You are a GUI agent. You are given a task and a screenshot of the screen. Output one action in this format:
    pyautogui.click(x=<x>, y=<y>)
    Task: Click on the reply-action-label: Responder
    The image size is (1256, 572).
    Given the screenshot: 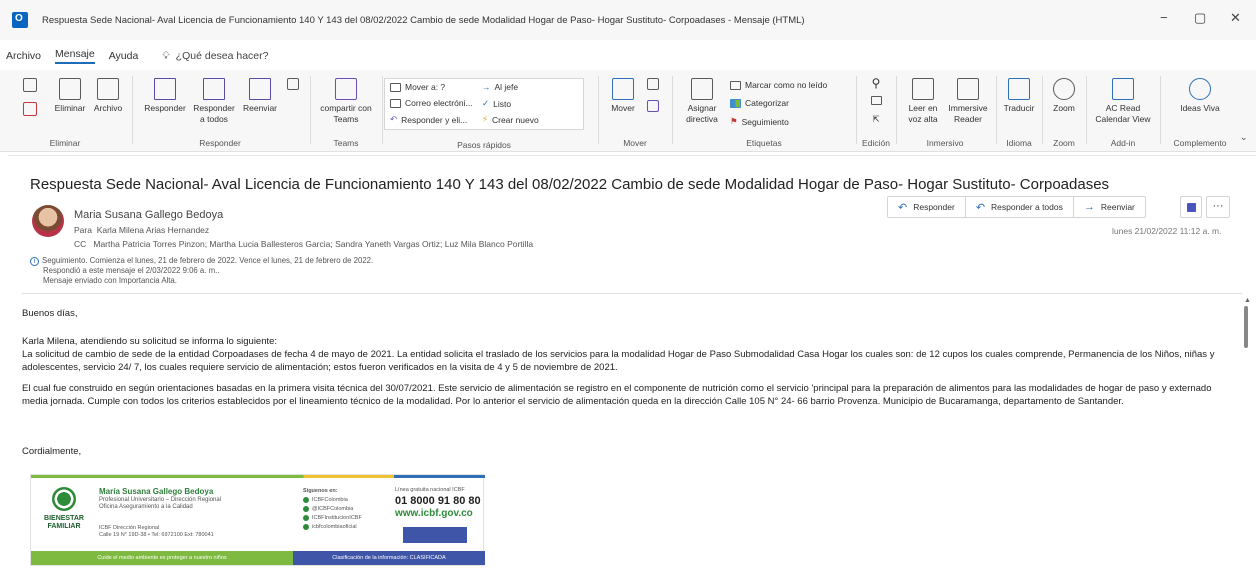 What is the action you would take?
    pyautogui.click(x=934, y=207)
    